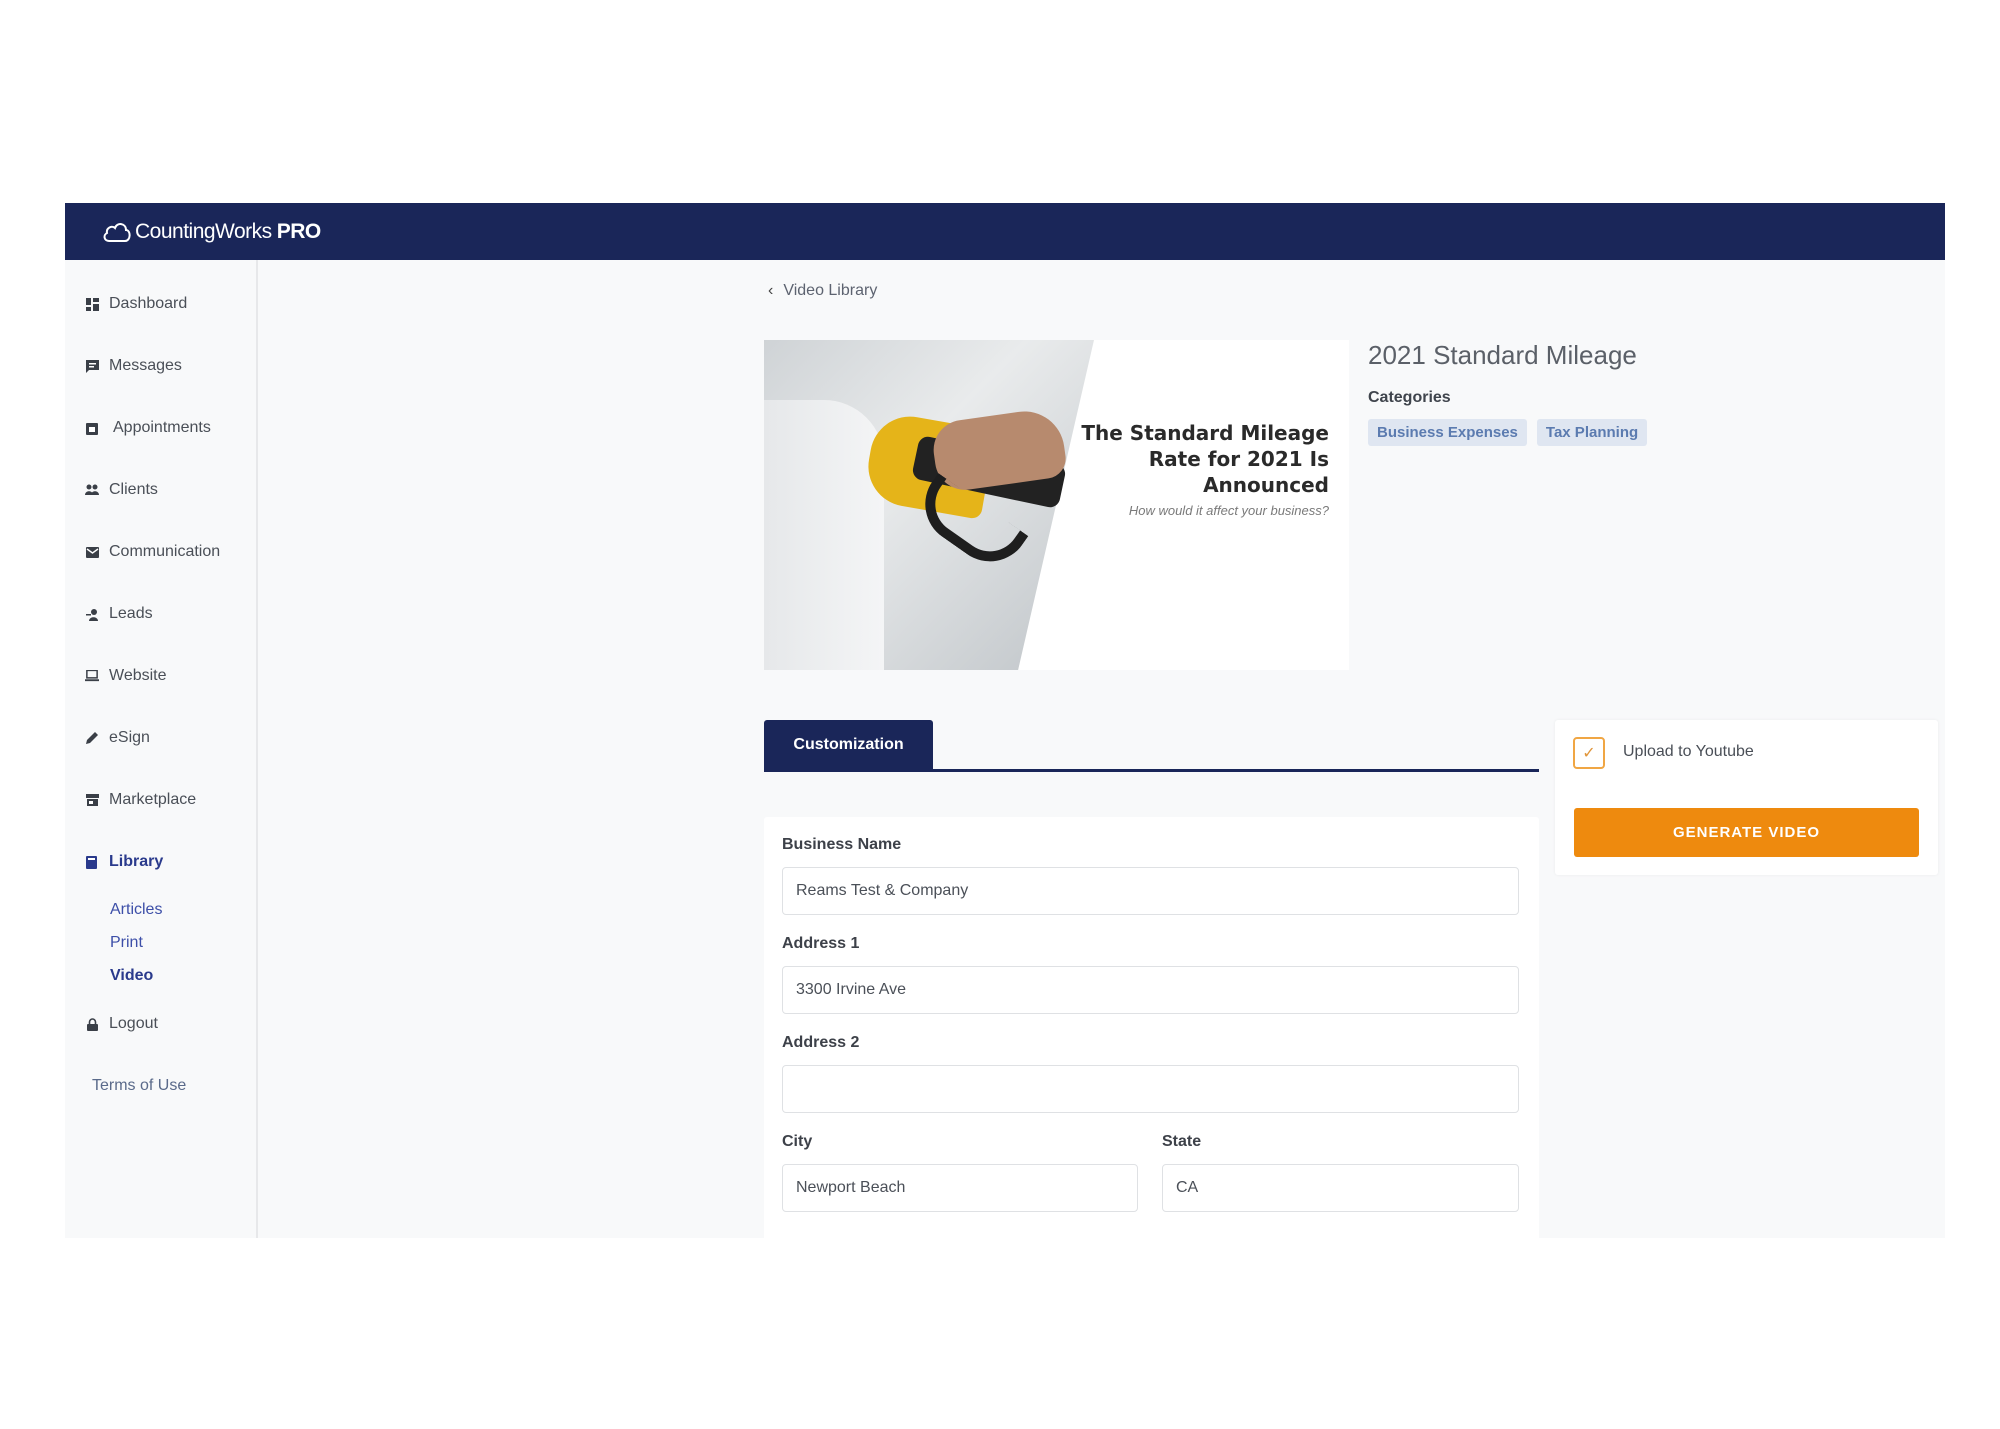 This screenshot has height=1429, width=2000. Describe the element at coordinates (131, 613) in the screenshot. I see `sidebar-item-label: Leads` at that location.